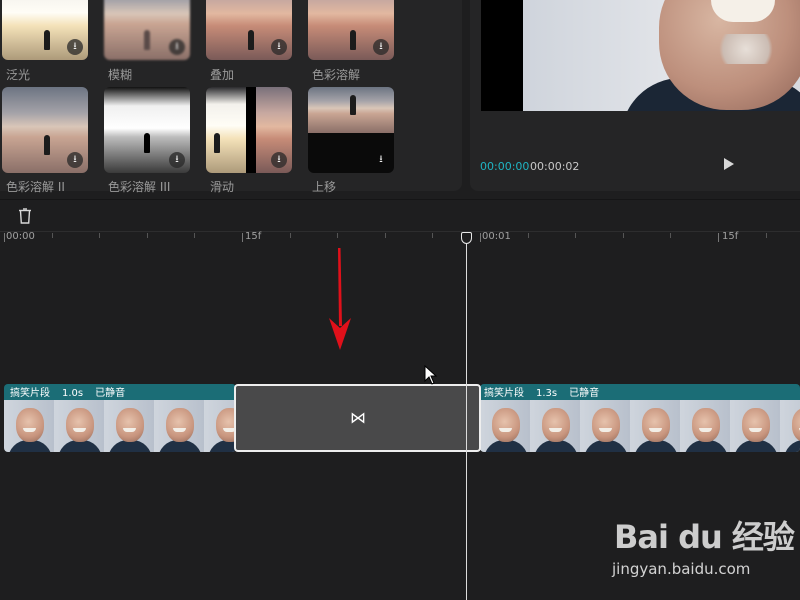 The image size is (800, 600). I want to click on effect-thumb-secai-rongjie: ⭳, so click(351, 30).